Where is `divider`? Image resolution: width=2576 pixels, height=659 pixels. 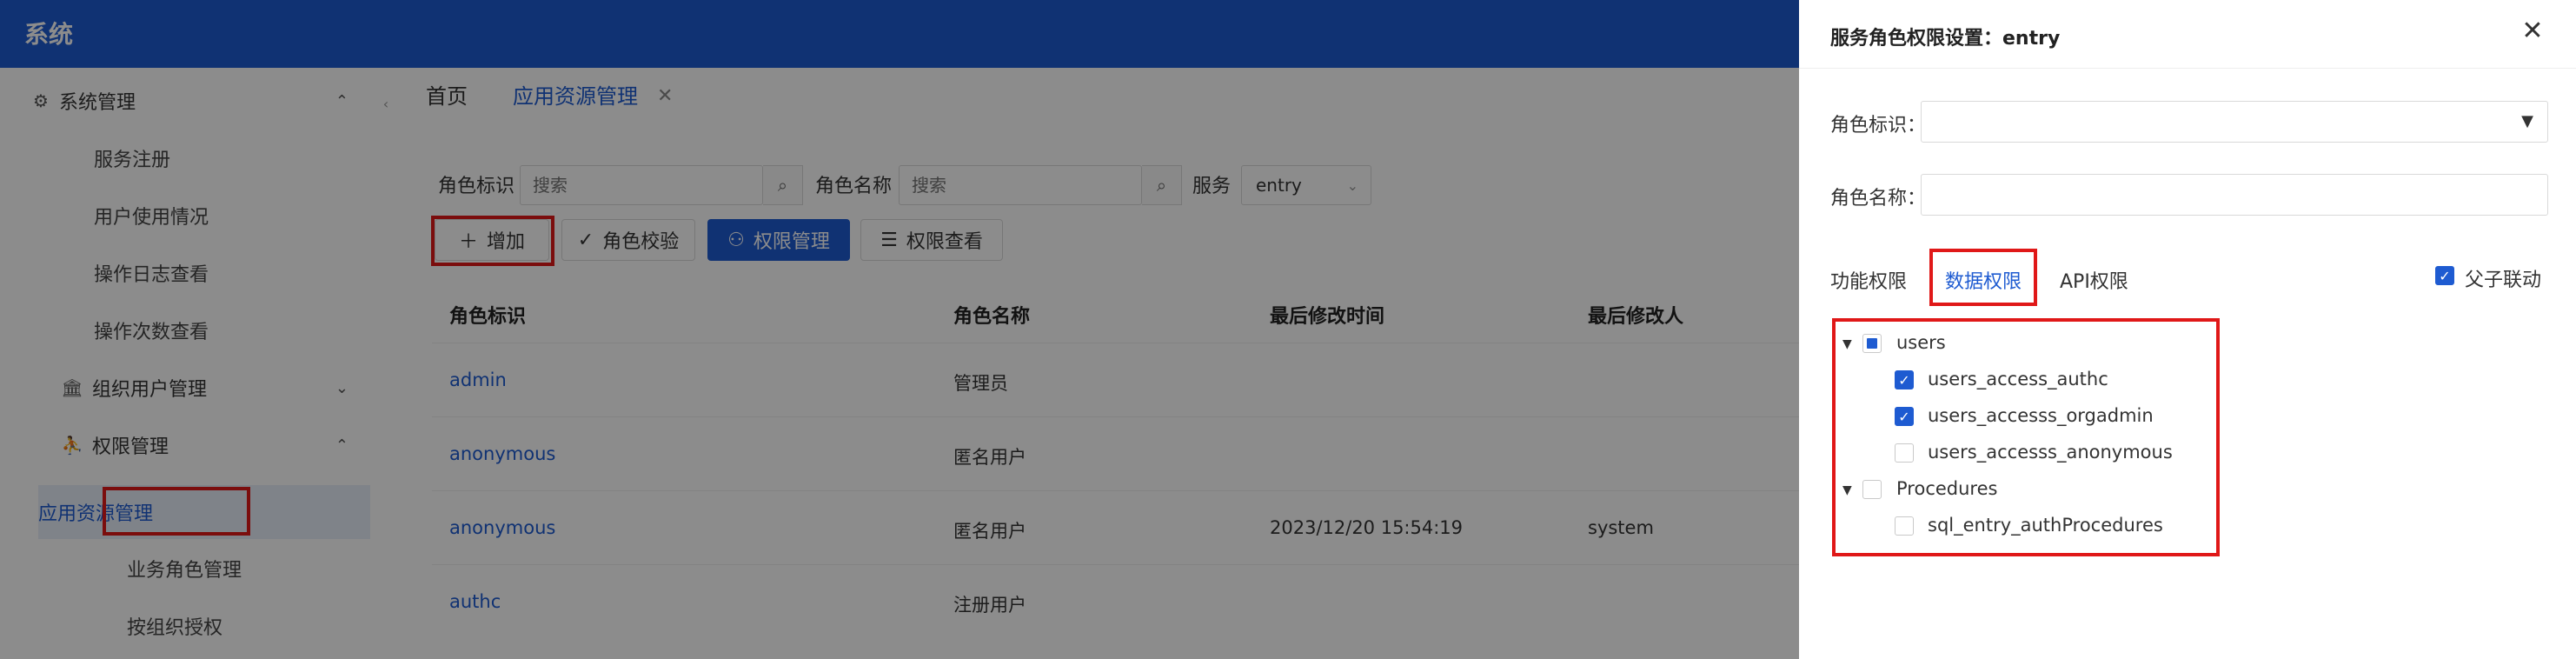 divider is located at coordinates (2187, 68).